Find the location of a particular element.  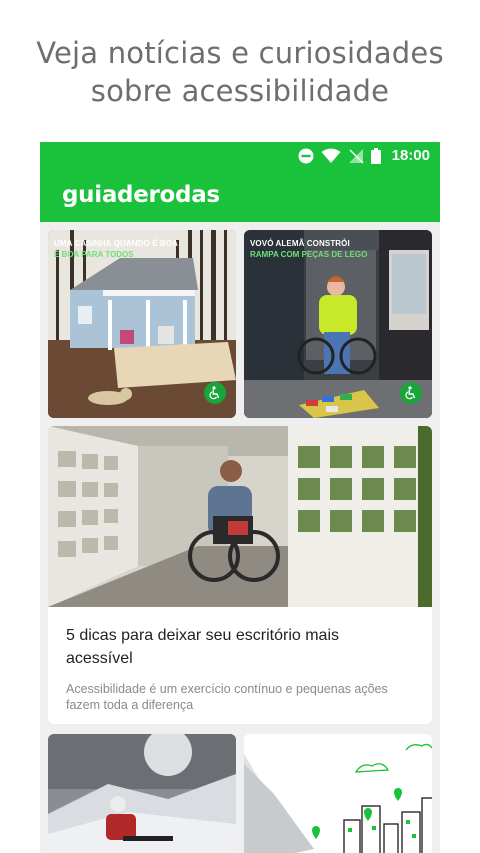

promo-line-2: sobre acessibilidade is located at coordinates (240, 91).